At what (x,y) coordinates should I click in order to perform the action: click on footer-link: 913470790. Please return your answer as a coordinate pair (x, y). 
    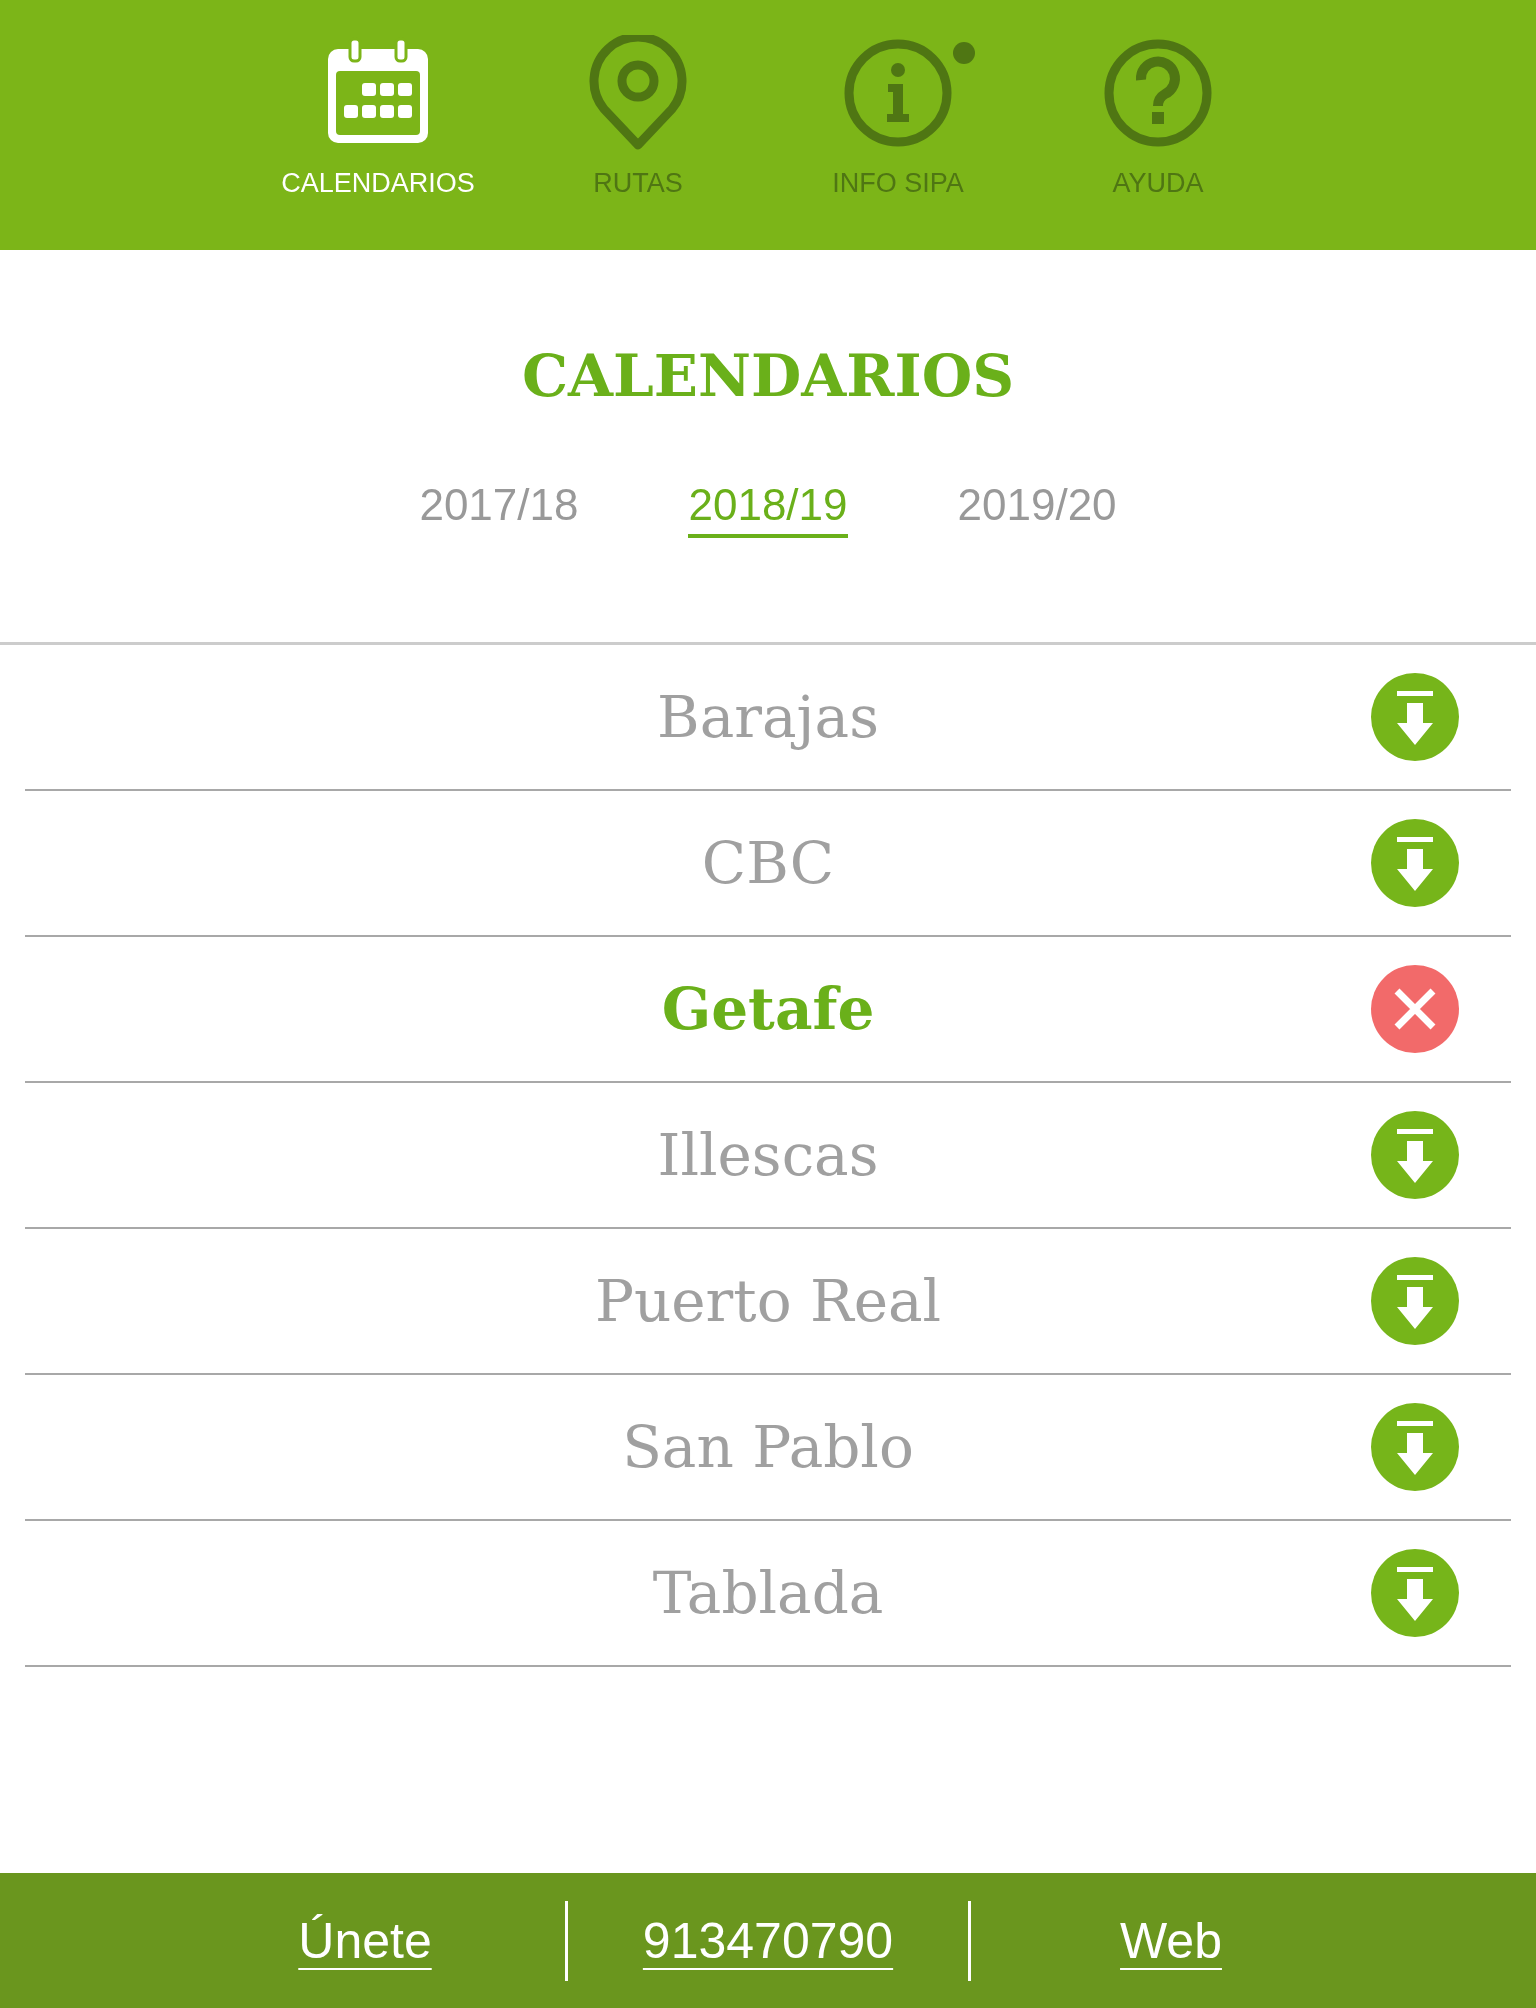
    Looking at the image, I should click on (768, 1940).